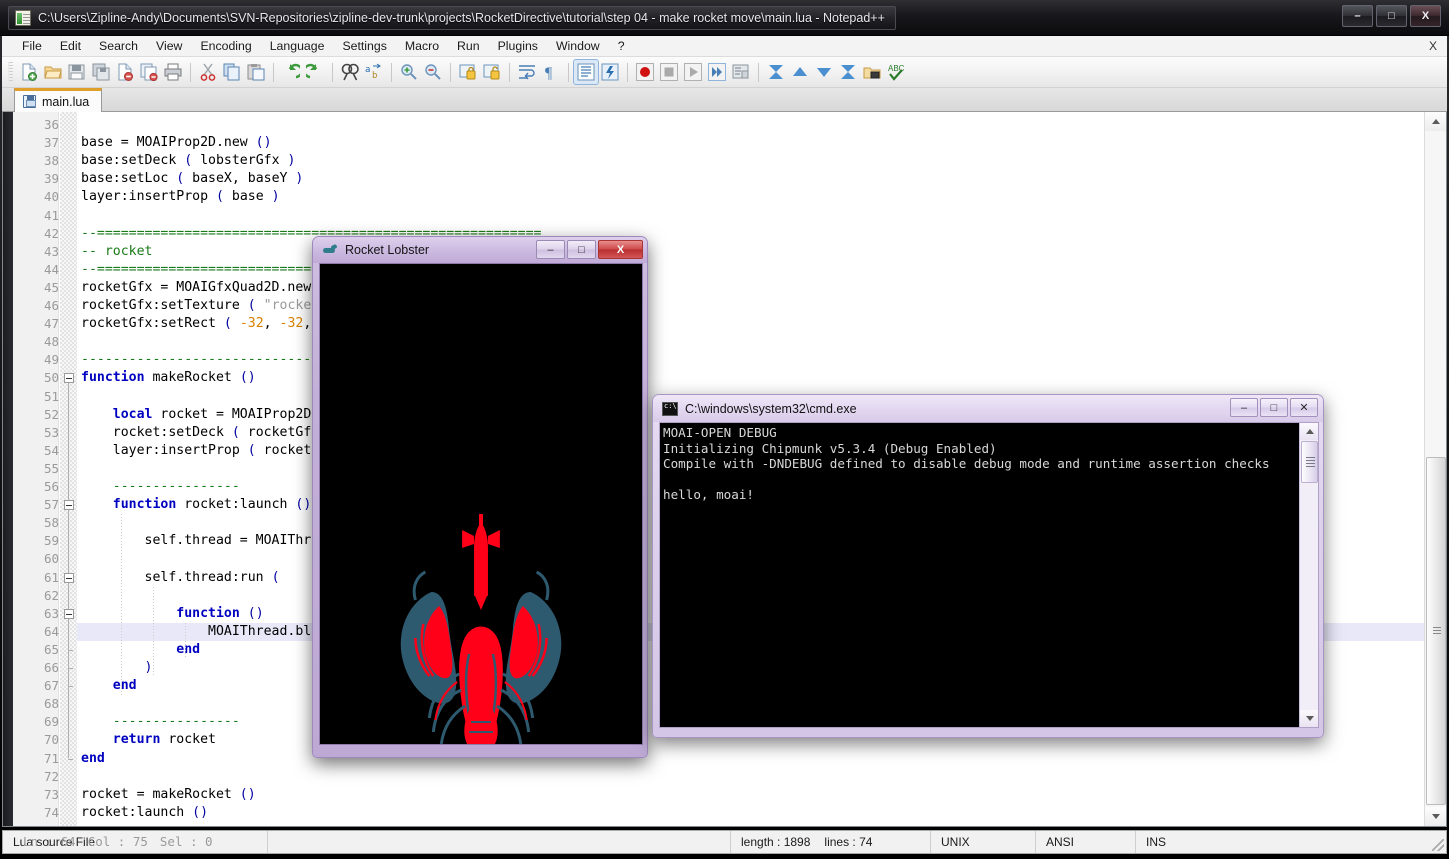 This screenshot has height=859, width=1449. What do you see at coordinates (1309, 431) in the screenshot?
I see `cmd-scroll-up-arrow` at bounding box center [1309, 431].